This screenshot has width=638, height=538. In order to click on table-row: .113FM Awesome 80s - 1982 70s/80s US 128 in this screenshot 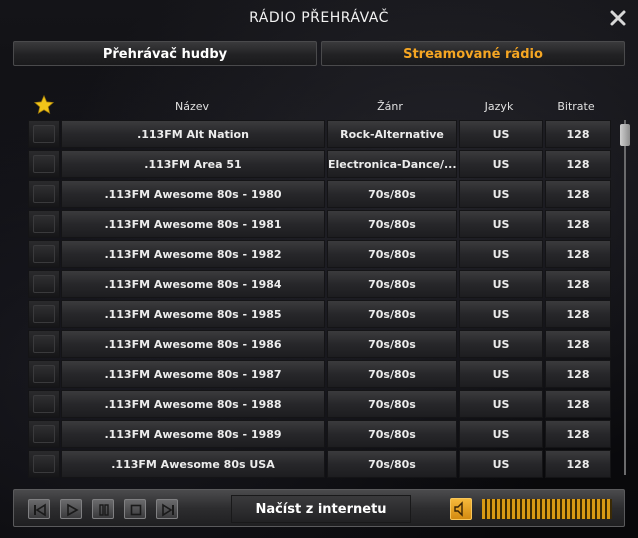, I will do `click(320, 254)`.